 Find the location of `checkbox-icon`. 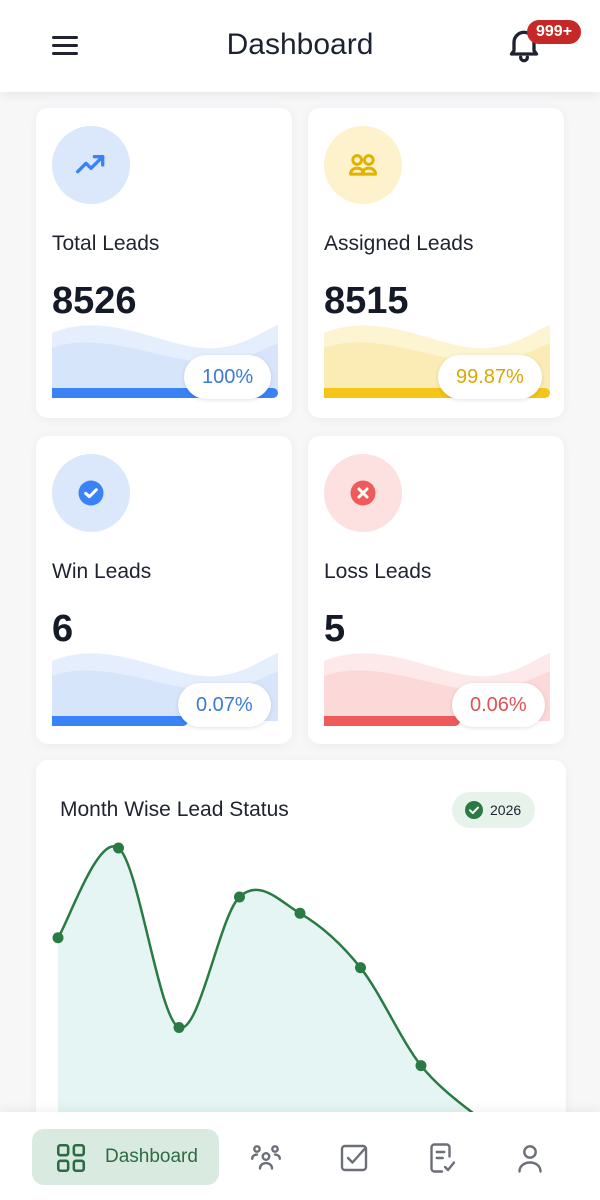

checkbox-icon is located at coordinates (354, 1158).